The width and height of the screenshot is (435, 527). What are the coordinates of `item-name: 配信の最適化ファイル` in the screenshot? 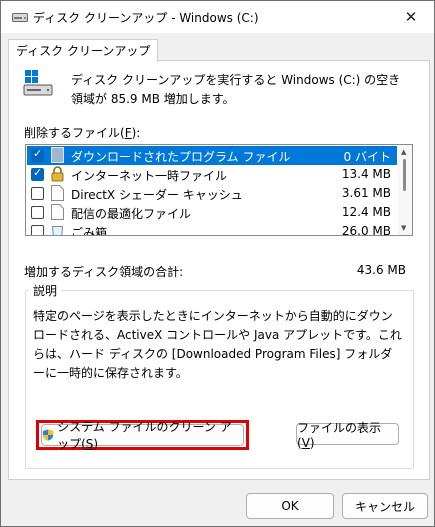 It's located at (131, 214).